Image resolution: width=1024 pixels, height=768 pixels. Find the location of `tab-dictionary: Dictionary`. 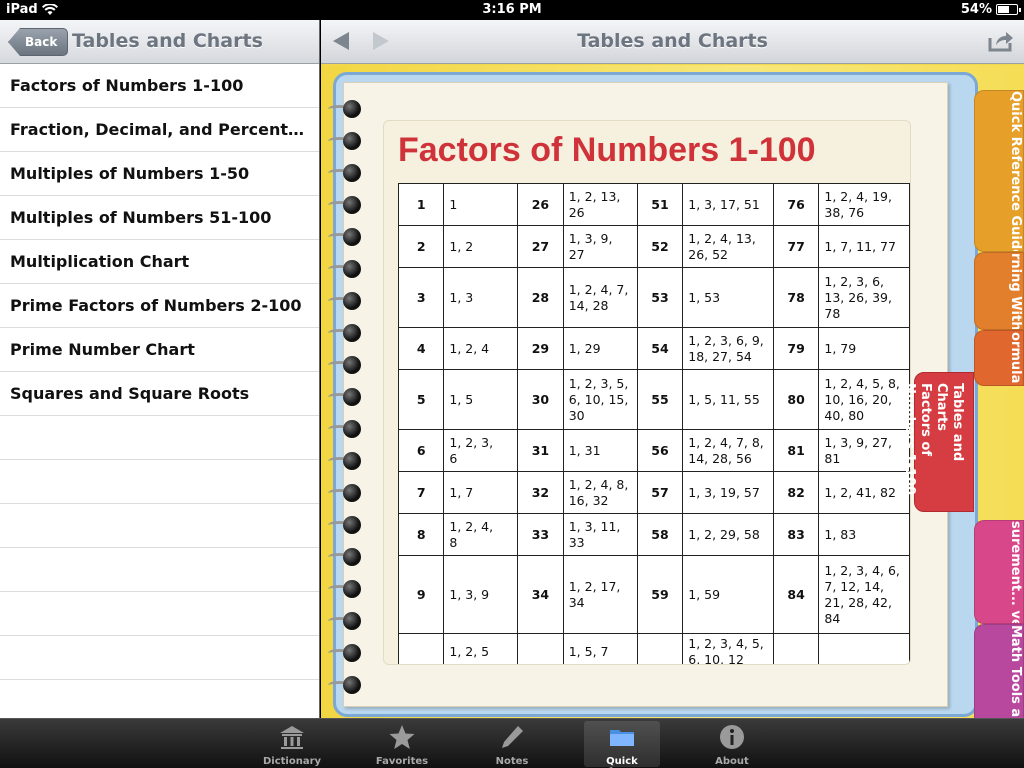

tab-dictionary: Dictionary is located at coordinates (292, 744).